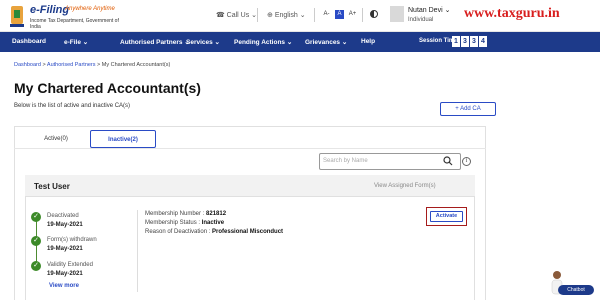 The height and width of the screenshot is (300, 600). Describe the element at coordinates (483, 41) in the screenshot. I see `session-digit: 4` at that location.